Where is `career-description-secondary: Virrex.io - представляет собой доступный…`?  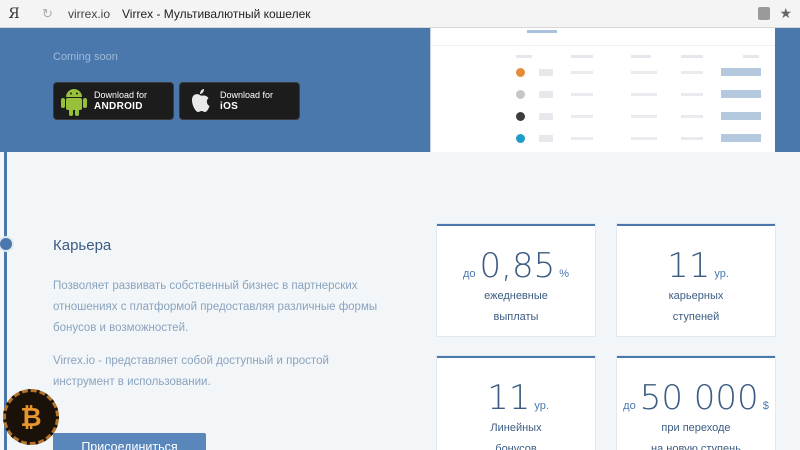
career-description-secondary: Virrex.io - представляет собой доступный… is located at coordinates (191, 371).